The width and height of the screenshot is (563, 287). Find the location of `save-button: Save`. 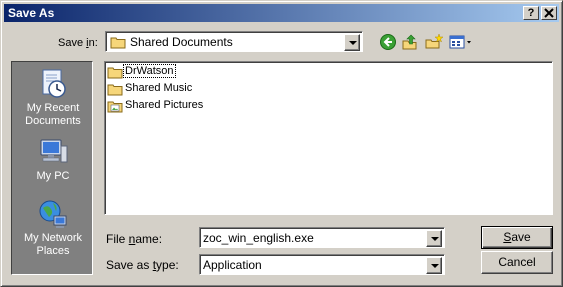

save-button: Save is located at coordinates (517, 237).